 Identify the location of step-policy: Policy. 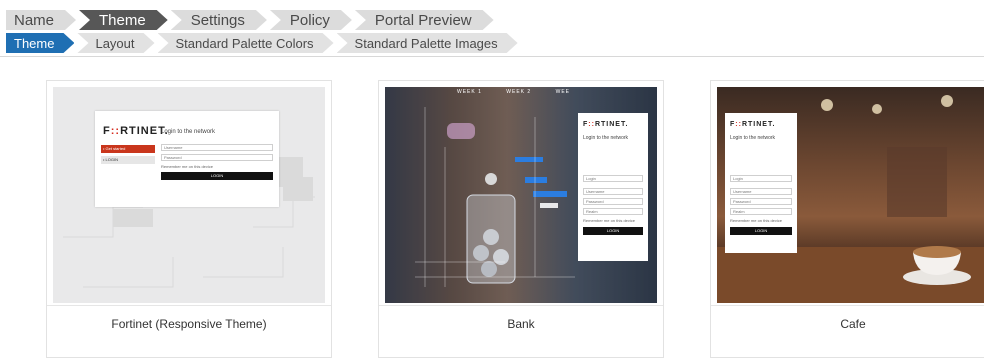
(311, 20).